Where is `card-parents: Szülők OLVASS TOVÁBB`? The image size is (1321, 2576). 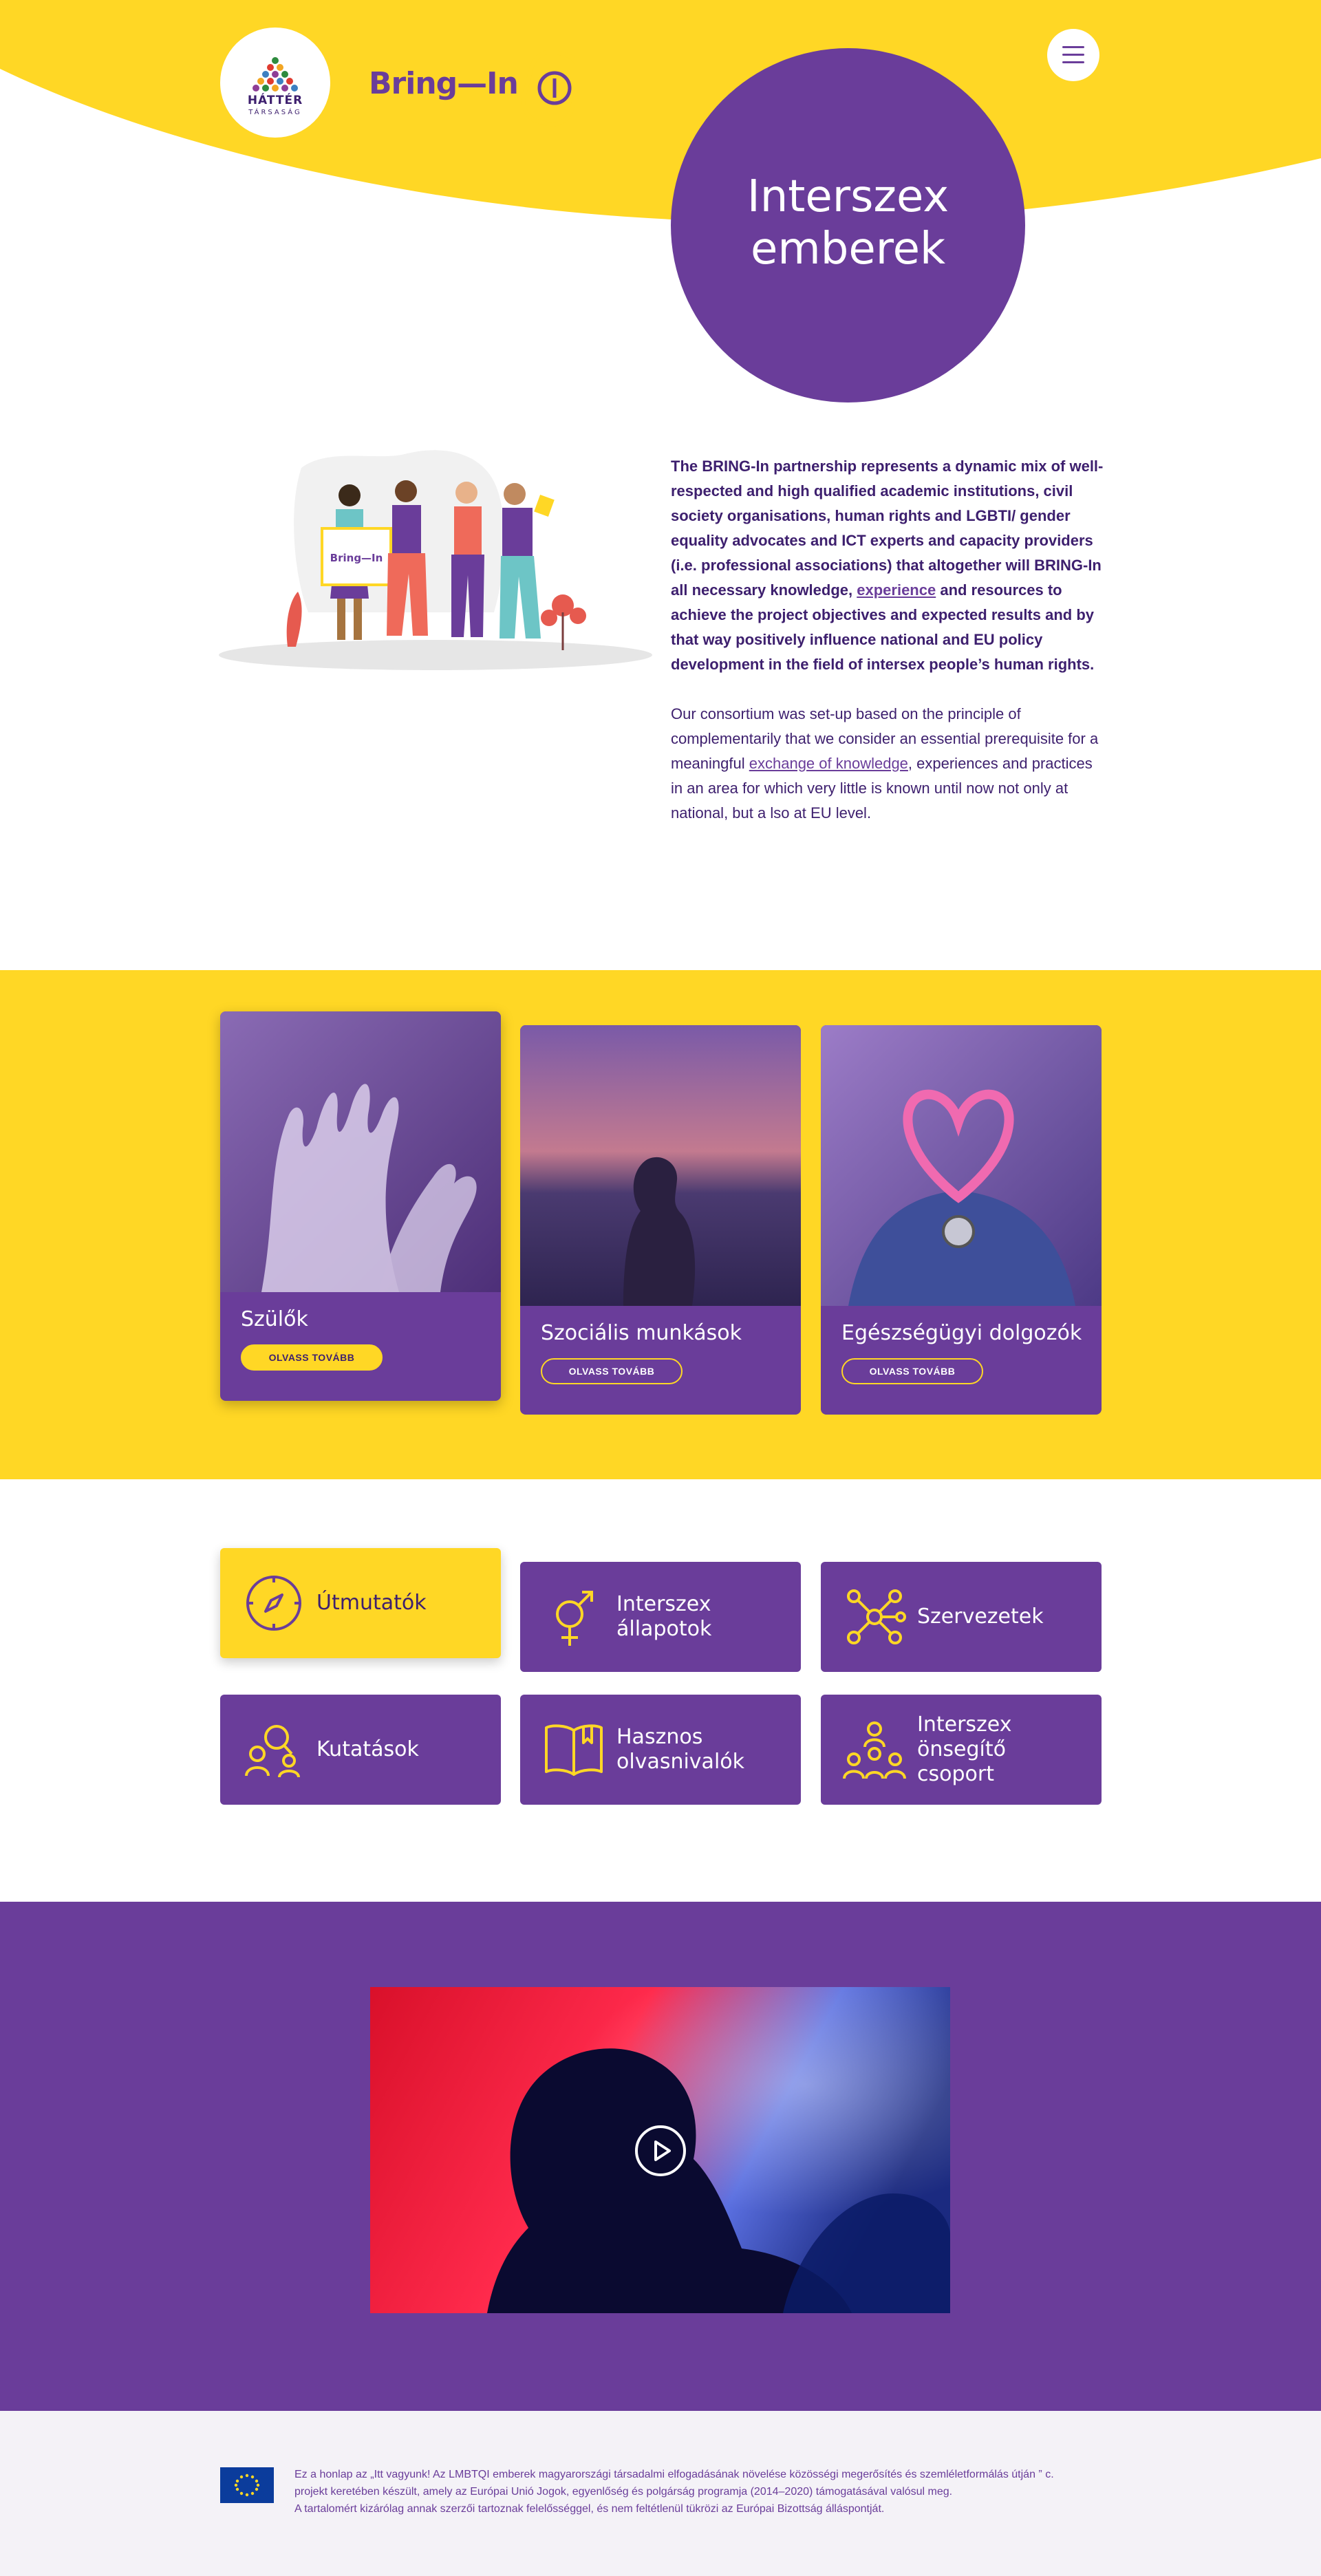
card-parents: Szülők OLVASS TOVÁBB is located at coordinates (360, 1206).